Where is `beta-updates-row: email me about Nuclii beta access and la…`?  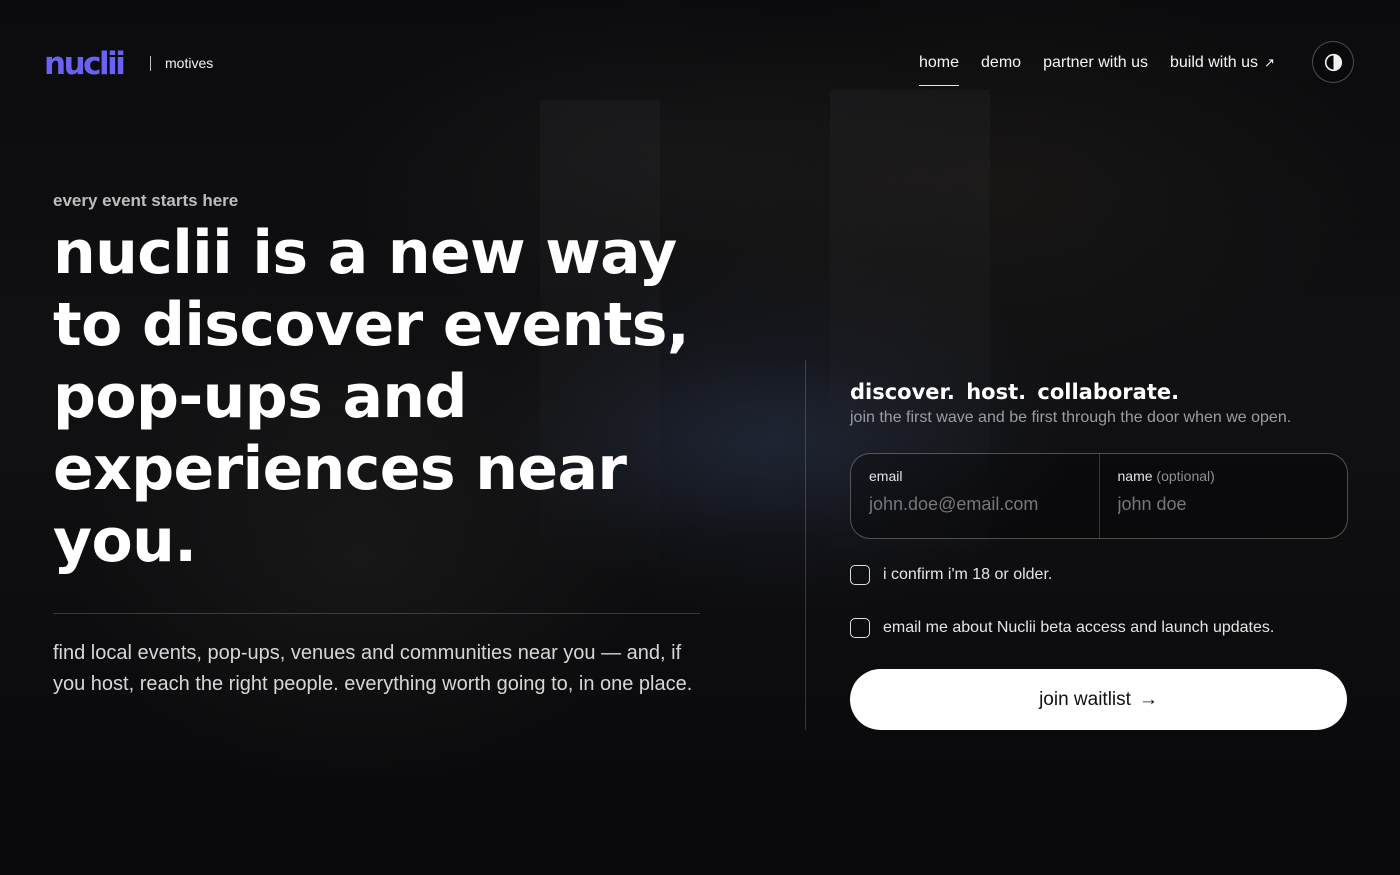 beta-updates-row: email me about Nuclii beta access and la… is located at coordinates (1062, 628).